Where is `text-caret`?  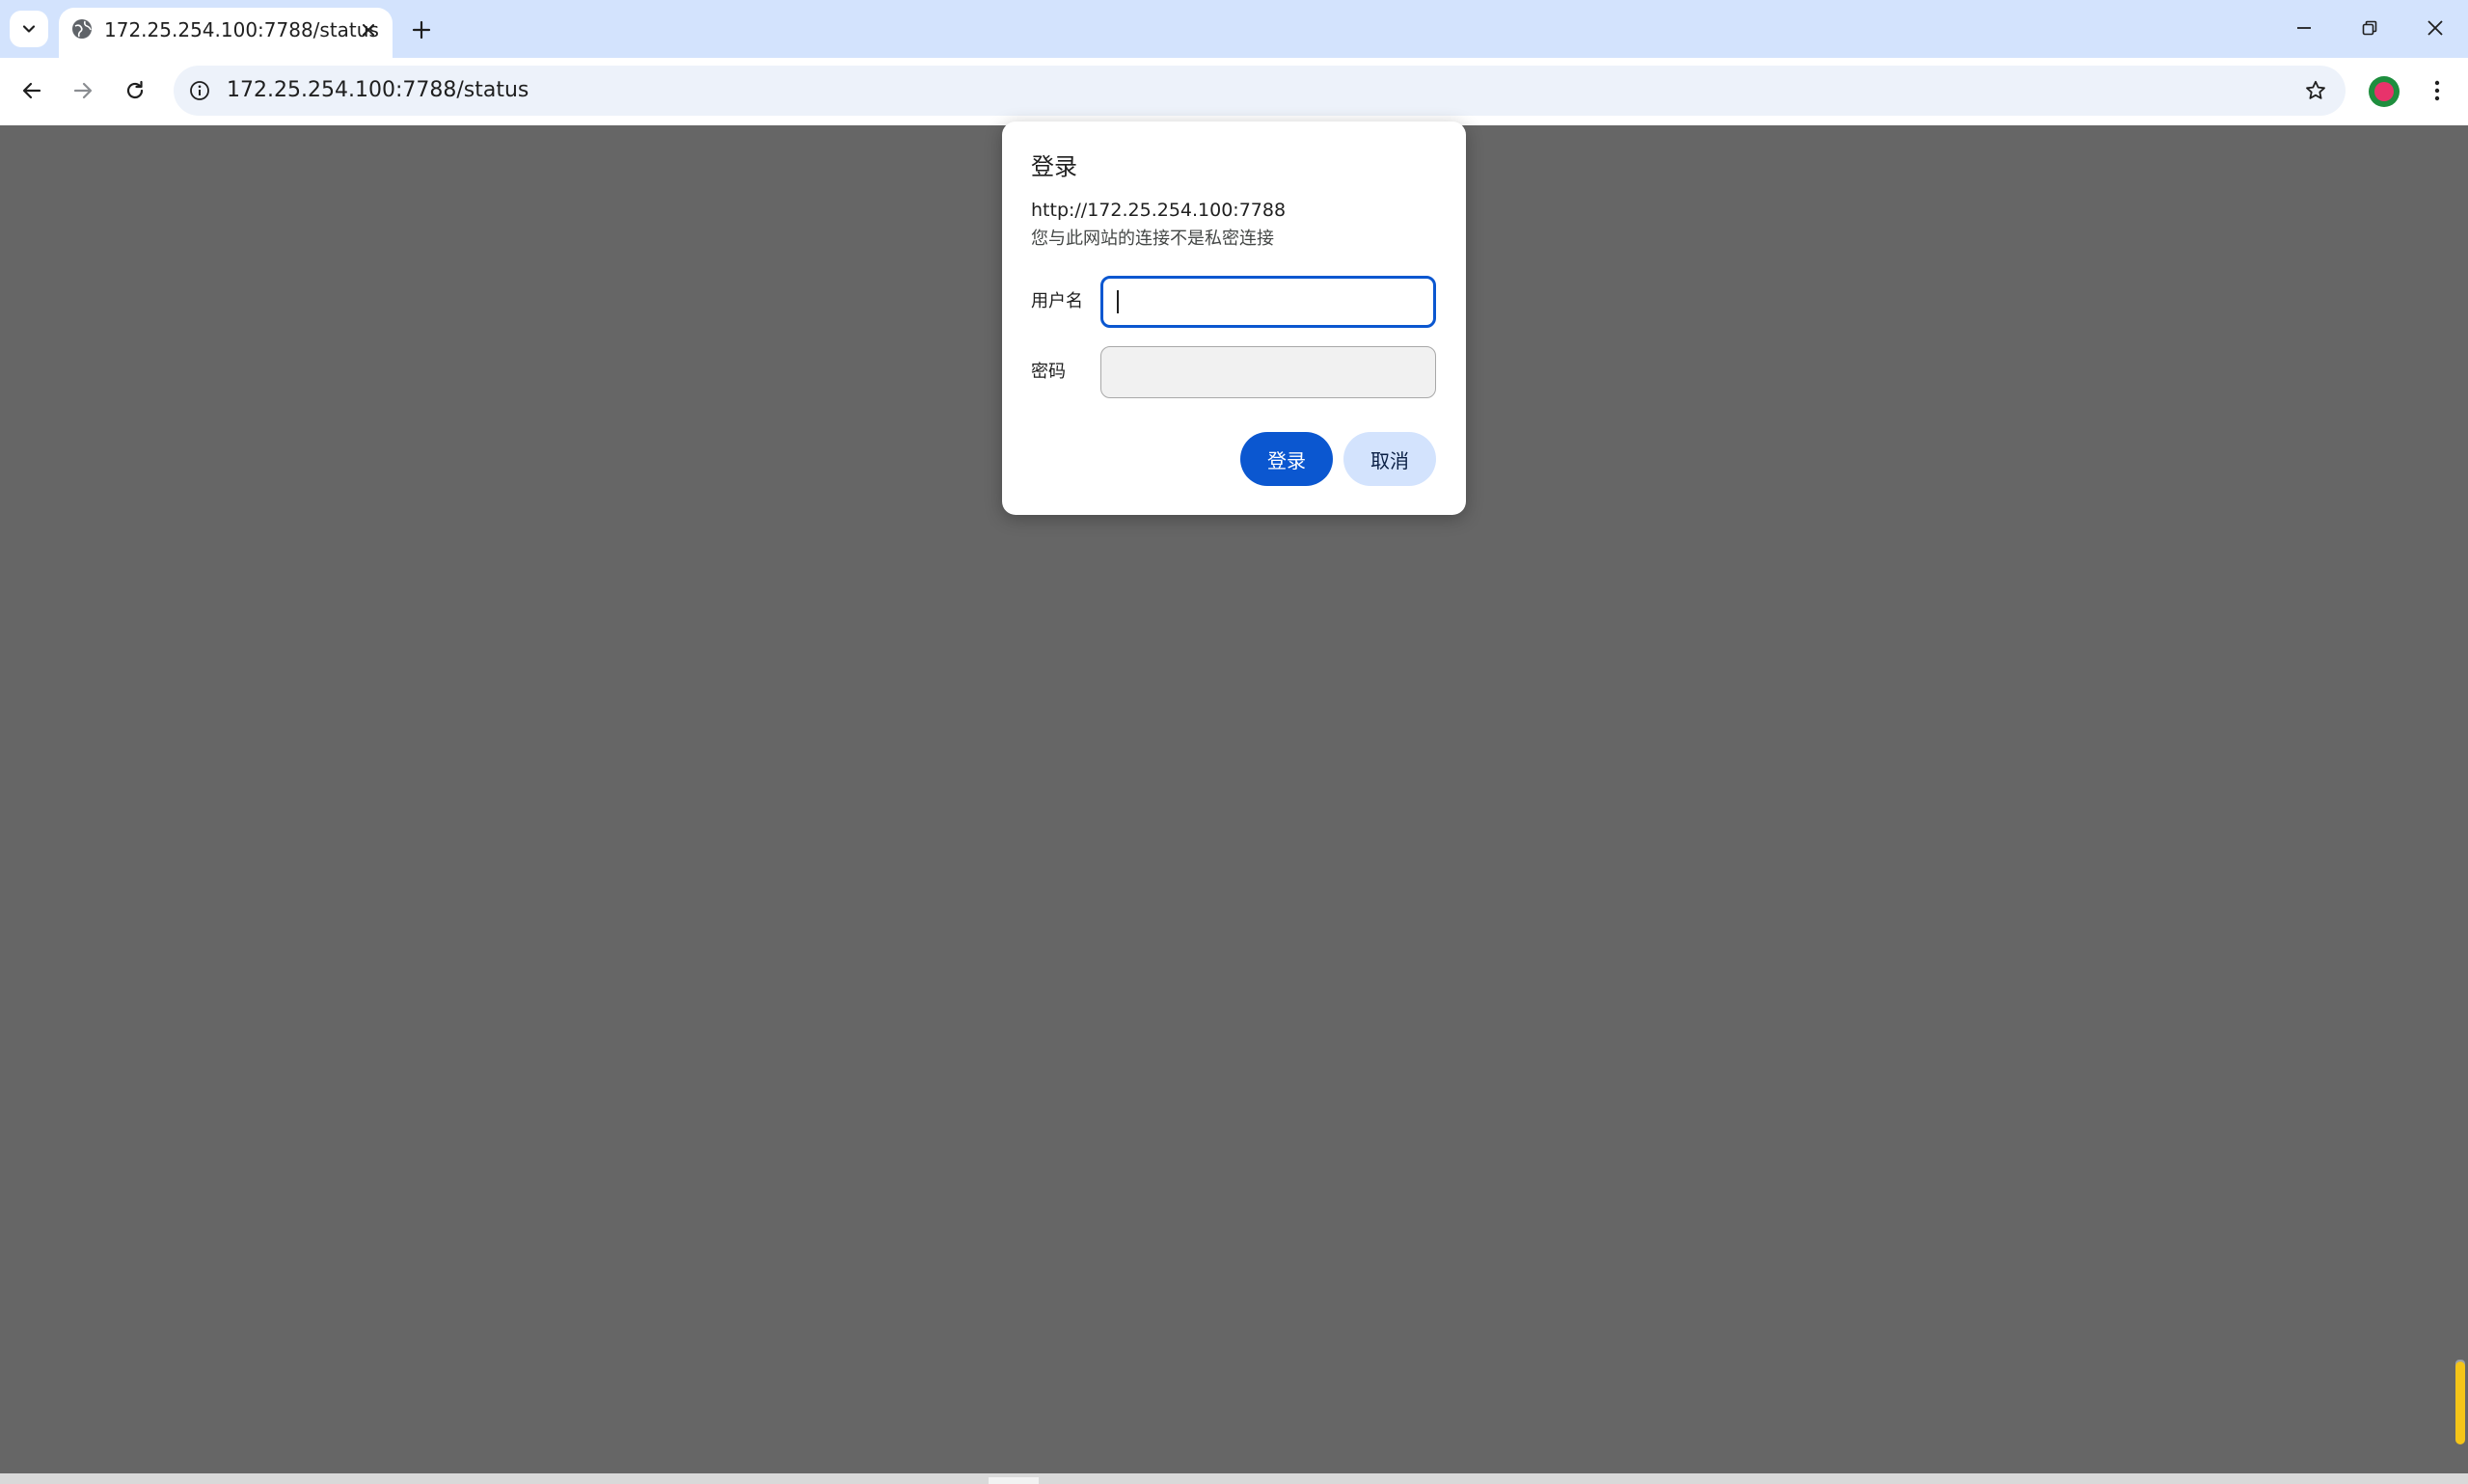
text-caret is located at coordinates (1118, 301).